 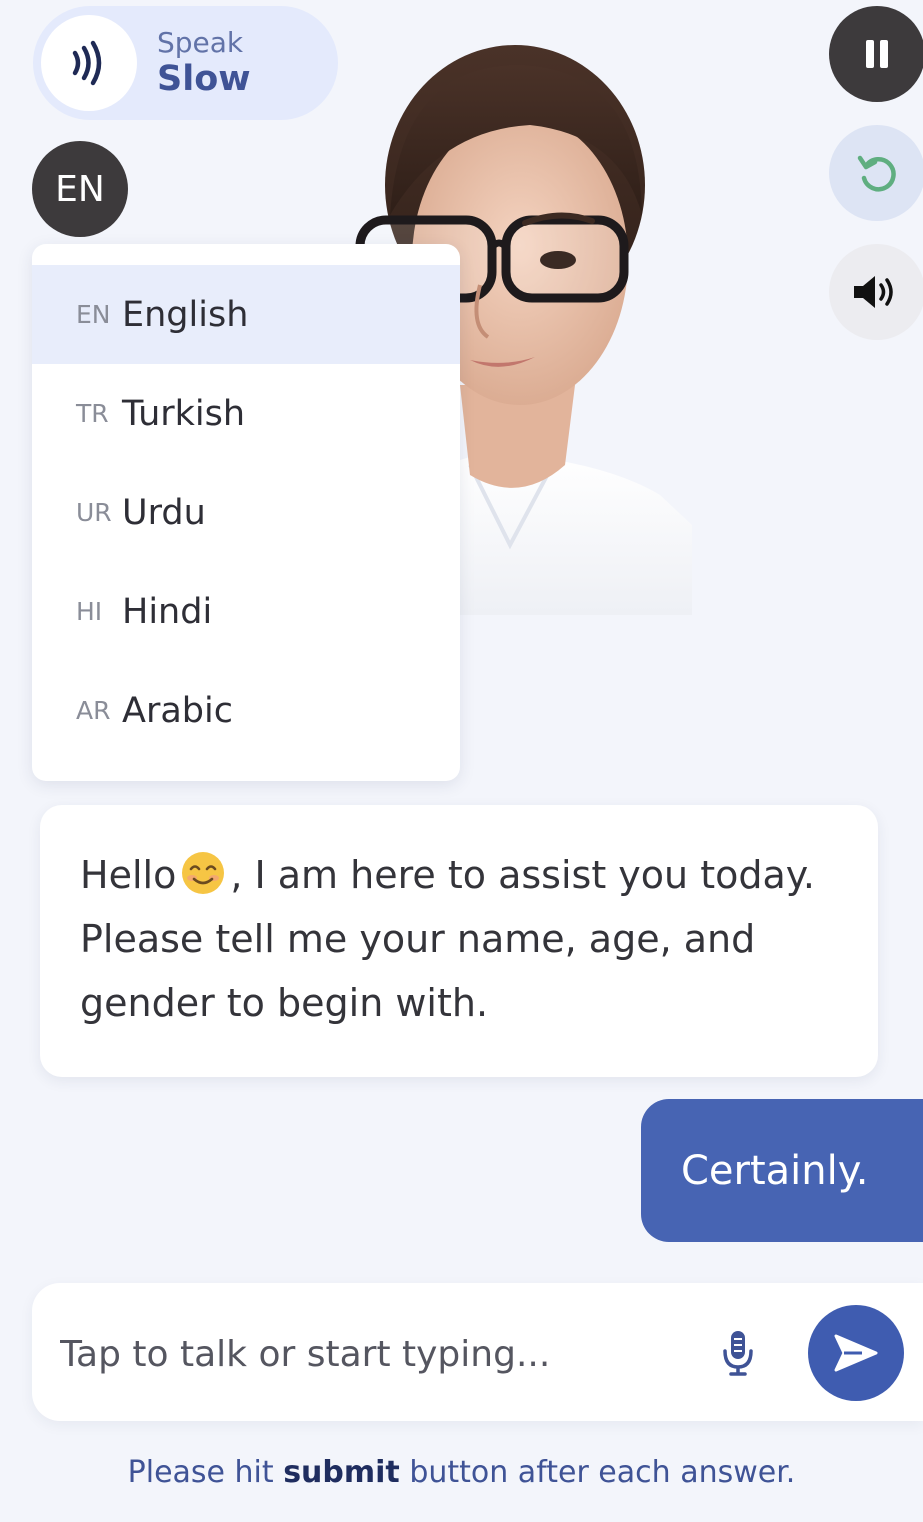 What do you see at coordinates (246, 710) in the screenshot?
I see `language-option-arabic: AR Arabic` at bounding box center [246, 710].